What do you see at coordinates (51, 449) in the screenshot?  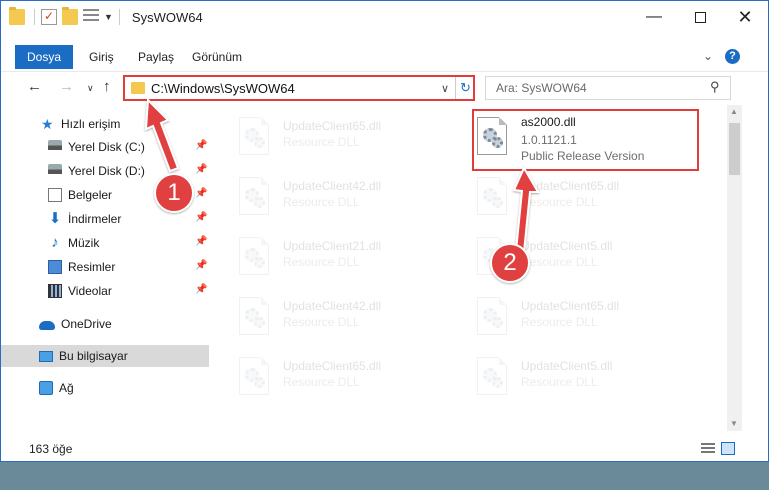 I see `item-count: 163 öğe` at bounding box center [51, 449].